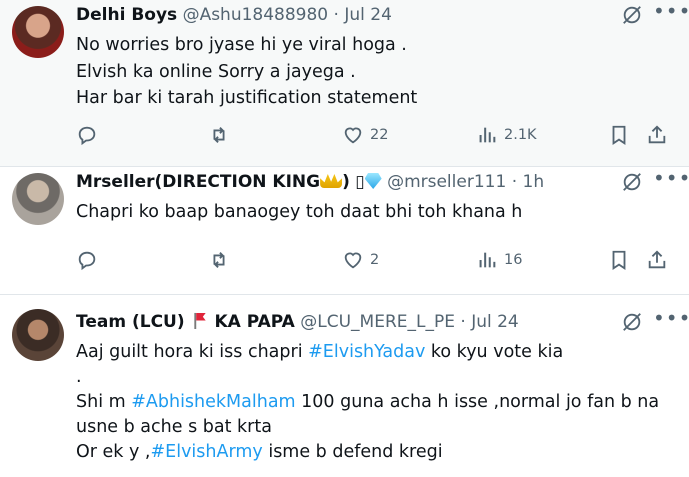  What do you see at coordinates (198, 182) in the screenshot?
I see `display-name-text: Mrseller(DIRECTION KING` at bounding box center [198, 182].